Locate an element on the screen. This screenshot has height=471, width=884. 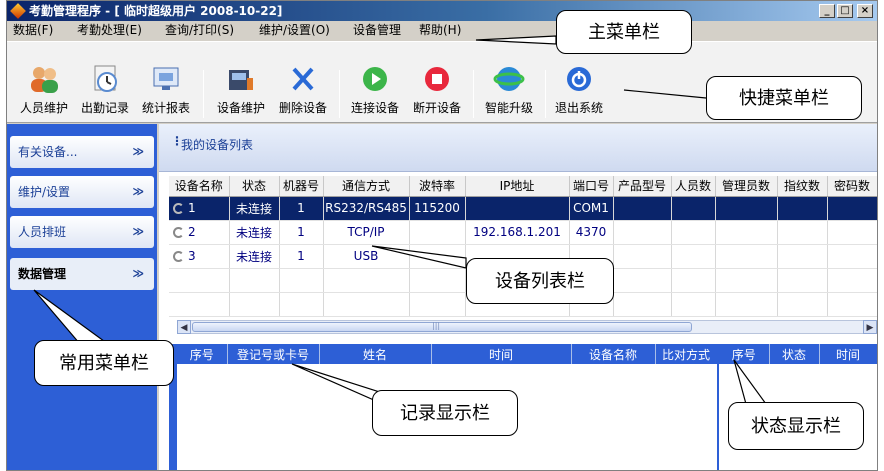
device-port: 4370 is located at coordinates (591, 232).